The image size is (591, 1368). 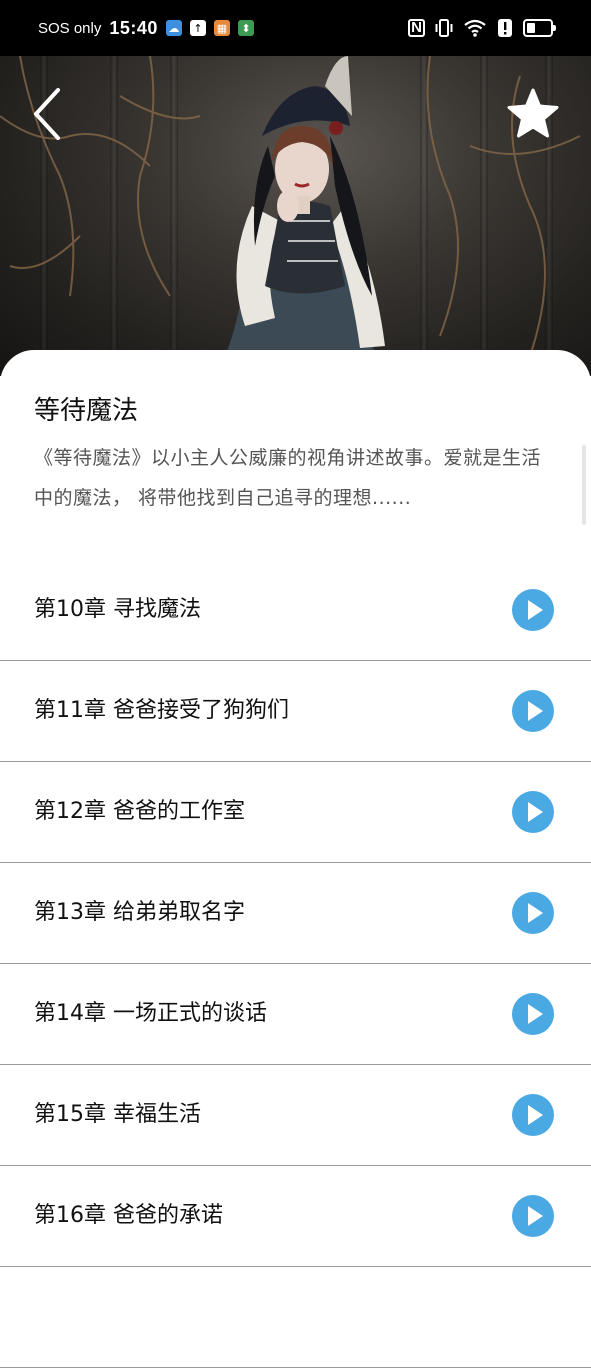 What do you see at coordinates (295, 913) in the screenshot?
I see `chapter-item: 第13章 给弟弟取名字` at bounding box center [295, 913].